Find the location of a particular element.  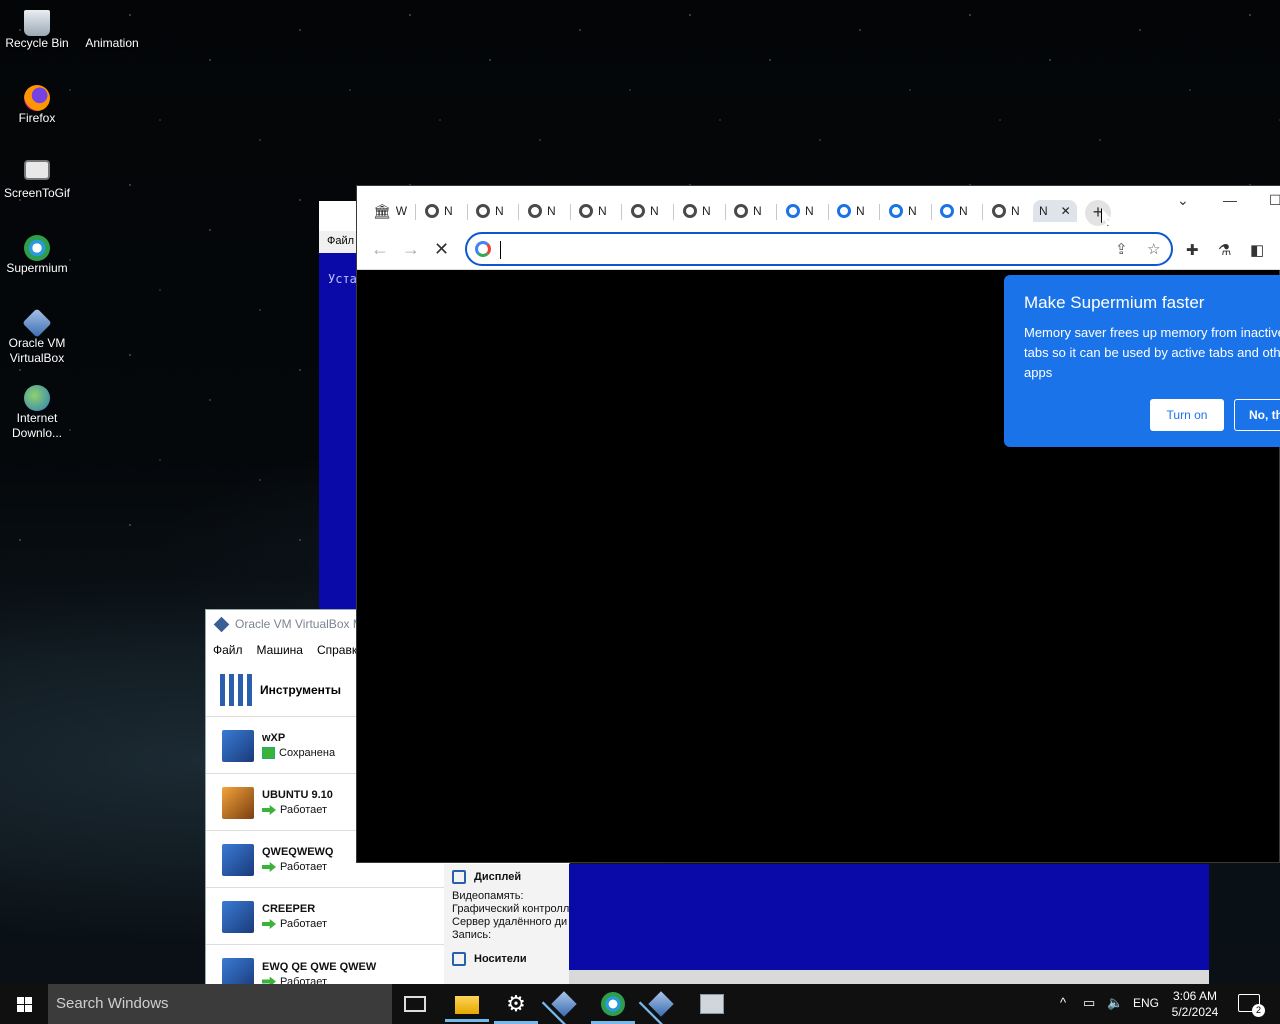

vm-list-item: CREEPER Работает is located at coordinates (325, 917).